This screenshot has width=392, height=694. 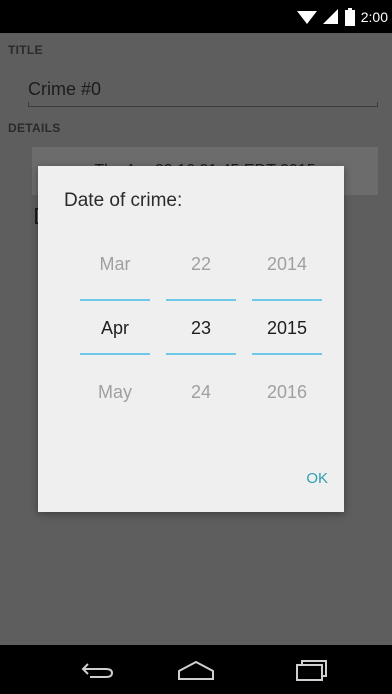 What do you see at coordinates (115, 300) in the screenshot?
I see `month-divider-top` at bounding box center [115, 300].